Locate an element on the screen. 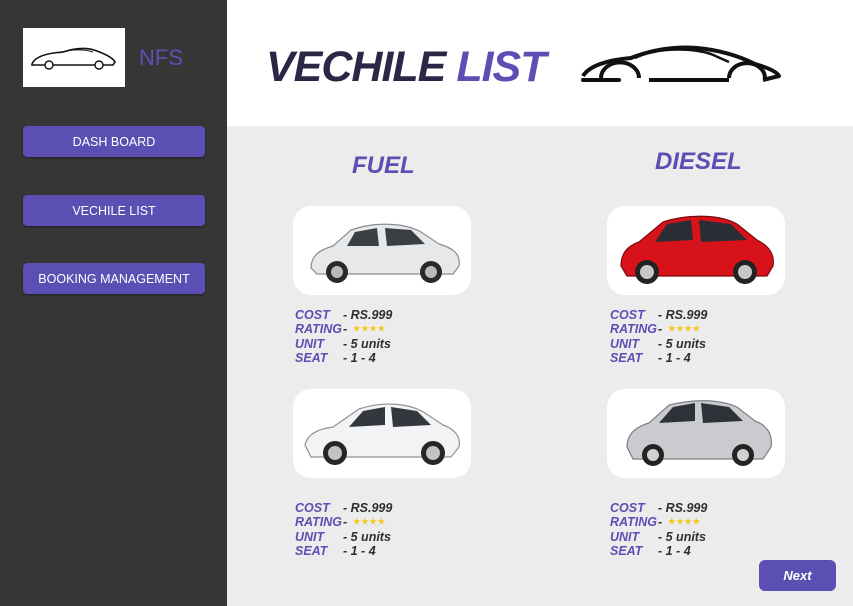 This screenshot has width=853, height=606. column-title-fuel: FUEL is located at coordinates (383, 165).